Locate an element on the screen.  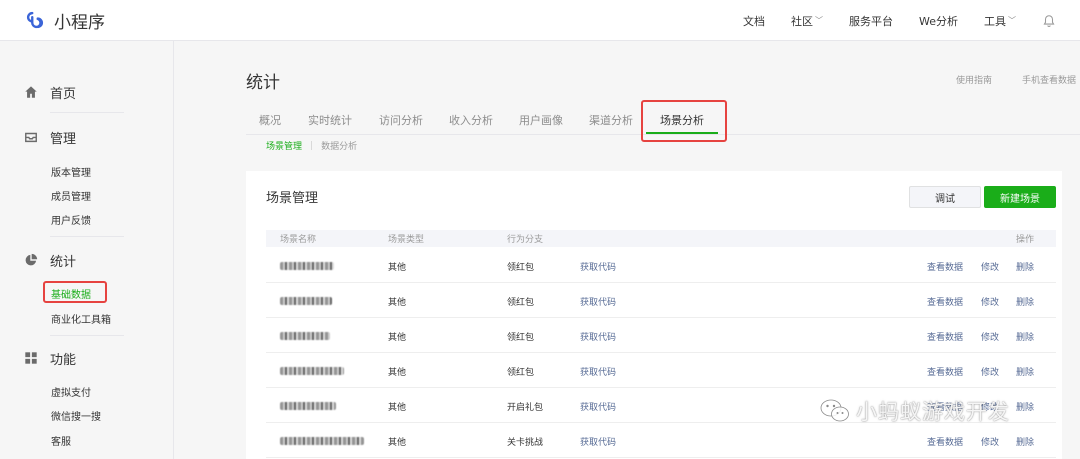
tab-realtime: 实时统计 is located at coordinates (330, 120).